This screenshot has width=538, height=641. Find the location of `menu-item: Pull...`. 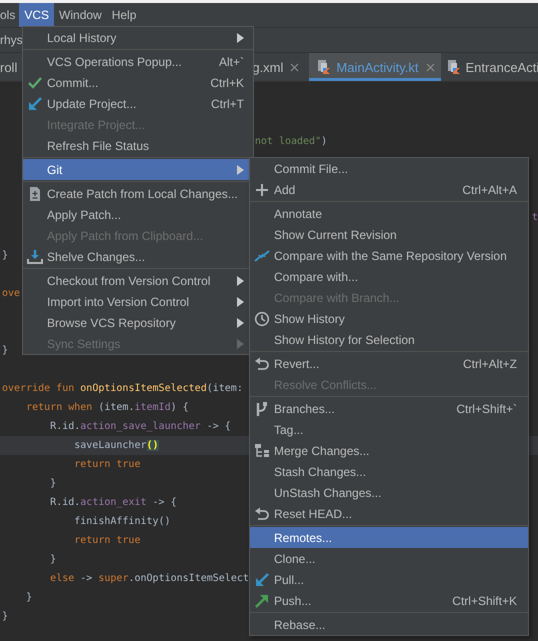

menu-item: Pull... is located at coordinates (389, 579).